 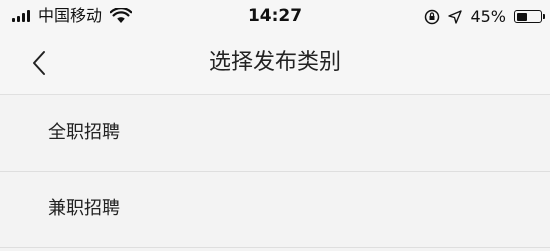 I want to click on battery-fill, so click(x=521, y=16).